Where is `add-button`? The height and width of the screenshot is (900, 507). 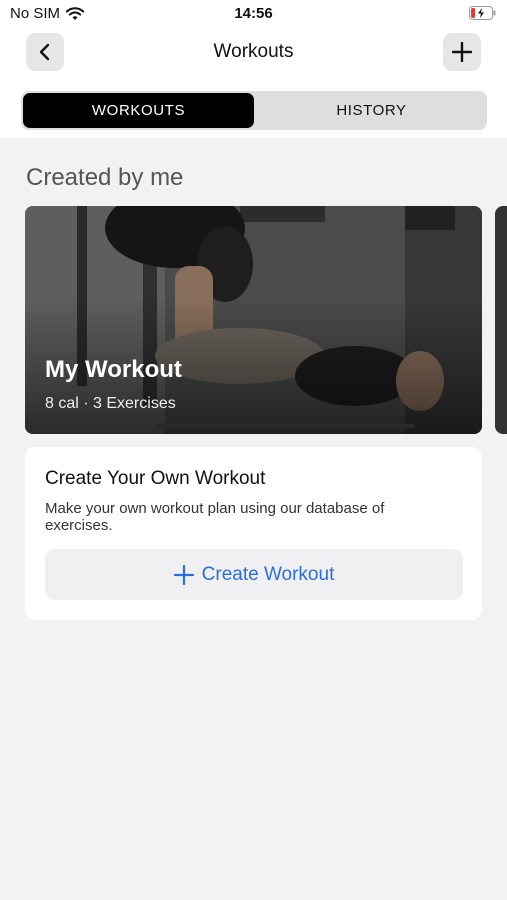
add-button is located at coordinates (462, 52).